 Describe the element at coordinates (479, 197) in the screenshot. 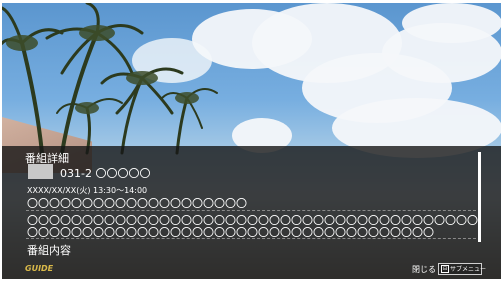

I see `scrollbar` at that location.